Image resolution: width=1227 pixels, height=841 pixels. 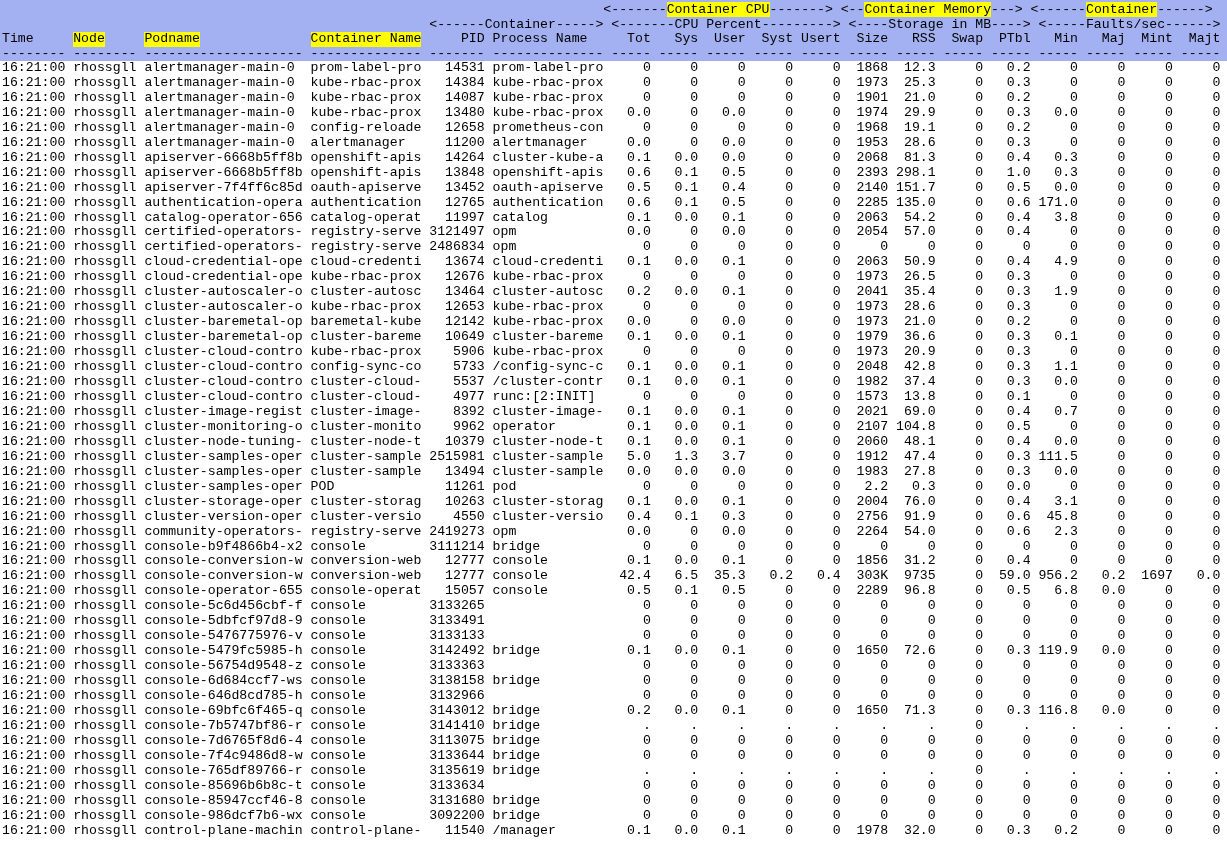 I want to click on table-cell: cluster-baremetal-op, so click(x=223, y=323).